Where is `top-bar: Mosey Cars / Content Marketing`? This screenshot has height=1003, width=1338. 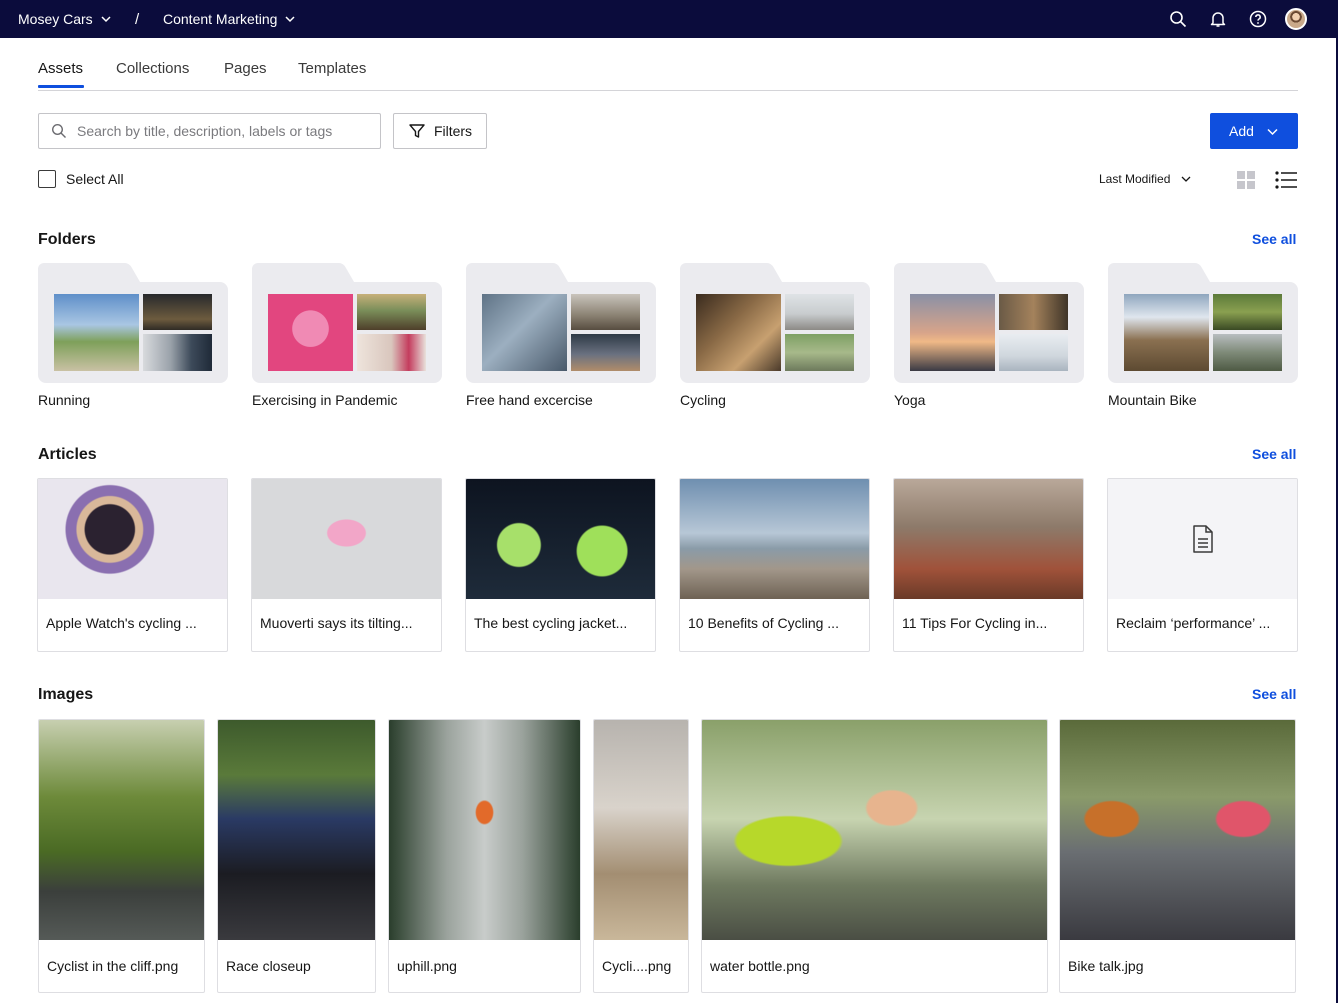 top-bar: Mosey Cars / Content Marketing is located at coordinates (669, 19).